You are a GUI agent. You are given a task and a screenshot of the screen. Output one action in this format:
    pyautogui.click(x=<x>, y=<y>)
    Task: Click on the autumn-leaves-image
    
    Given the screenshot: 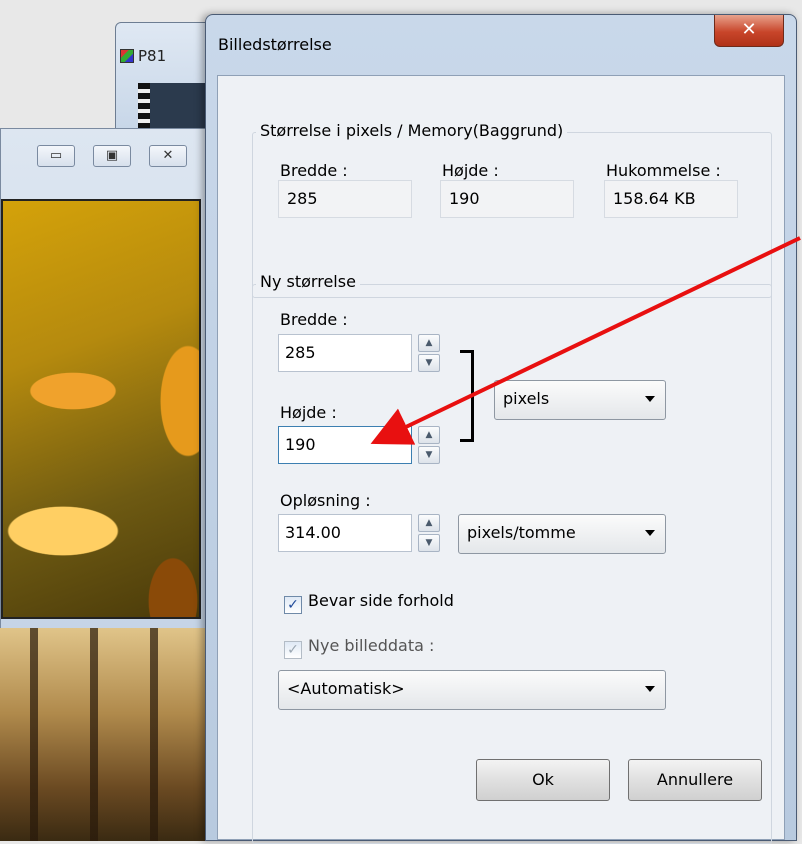 What is the action you would take?
    pyautogui.click(x=101, y=409)
    